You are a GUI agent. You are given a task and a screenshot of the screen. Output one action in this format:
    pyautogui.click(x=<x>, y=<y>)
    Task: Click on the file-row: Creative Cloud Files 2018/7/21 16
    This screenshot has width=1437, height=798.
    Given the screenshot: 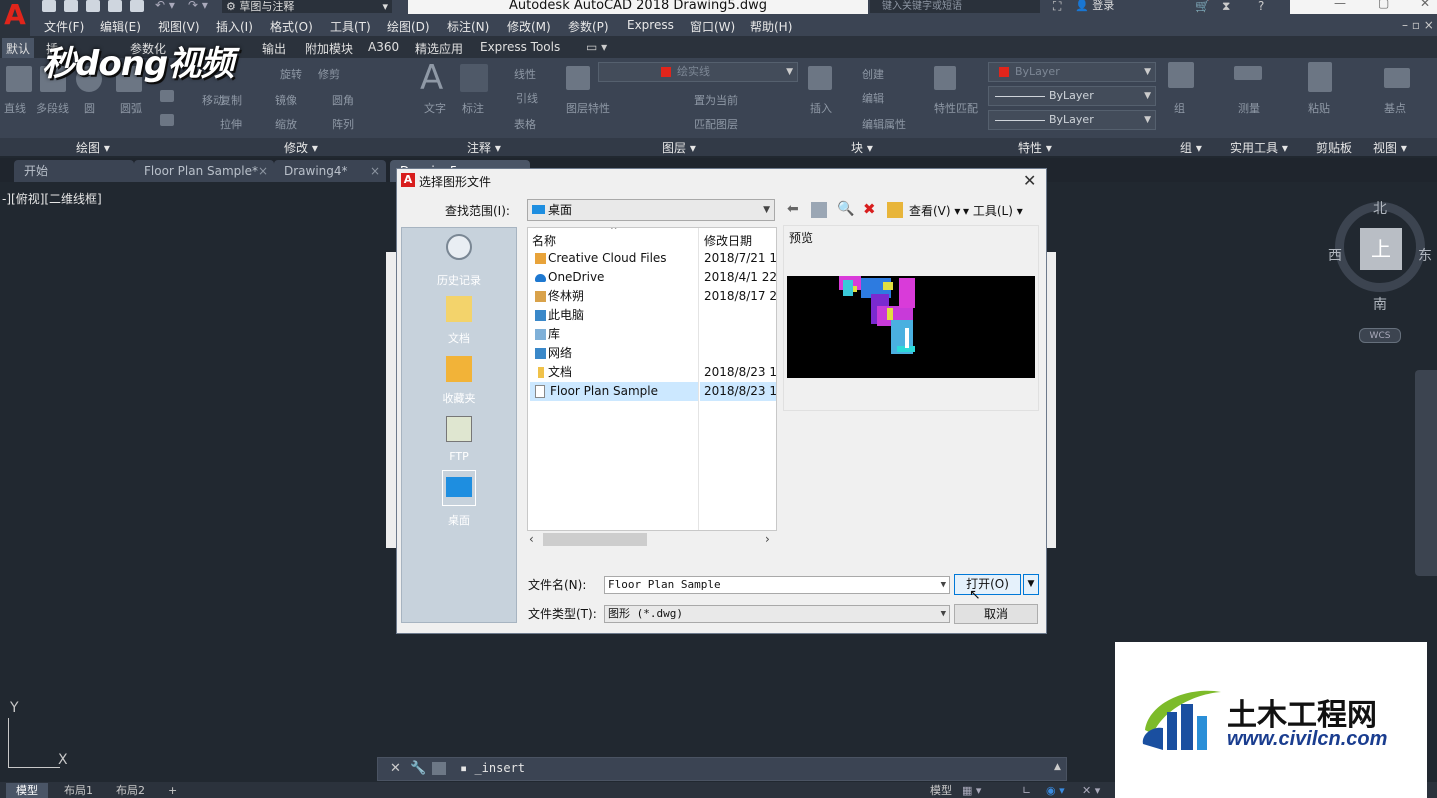 What is the action you would take?
    pyautogui.click(x=652, y=258)
    